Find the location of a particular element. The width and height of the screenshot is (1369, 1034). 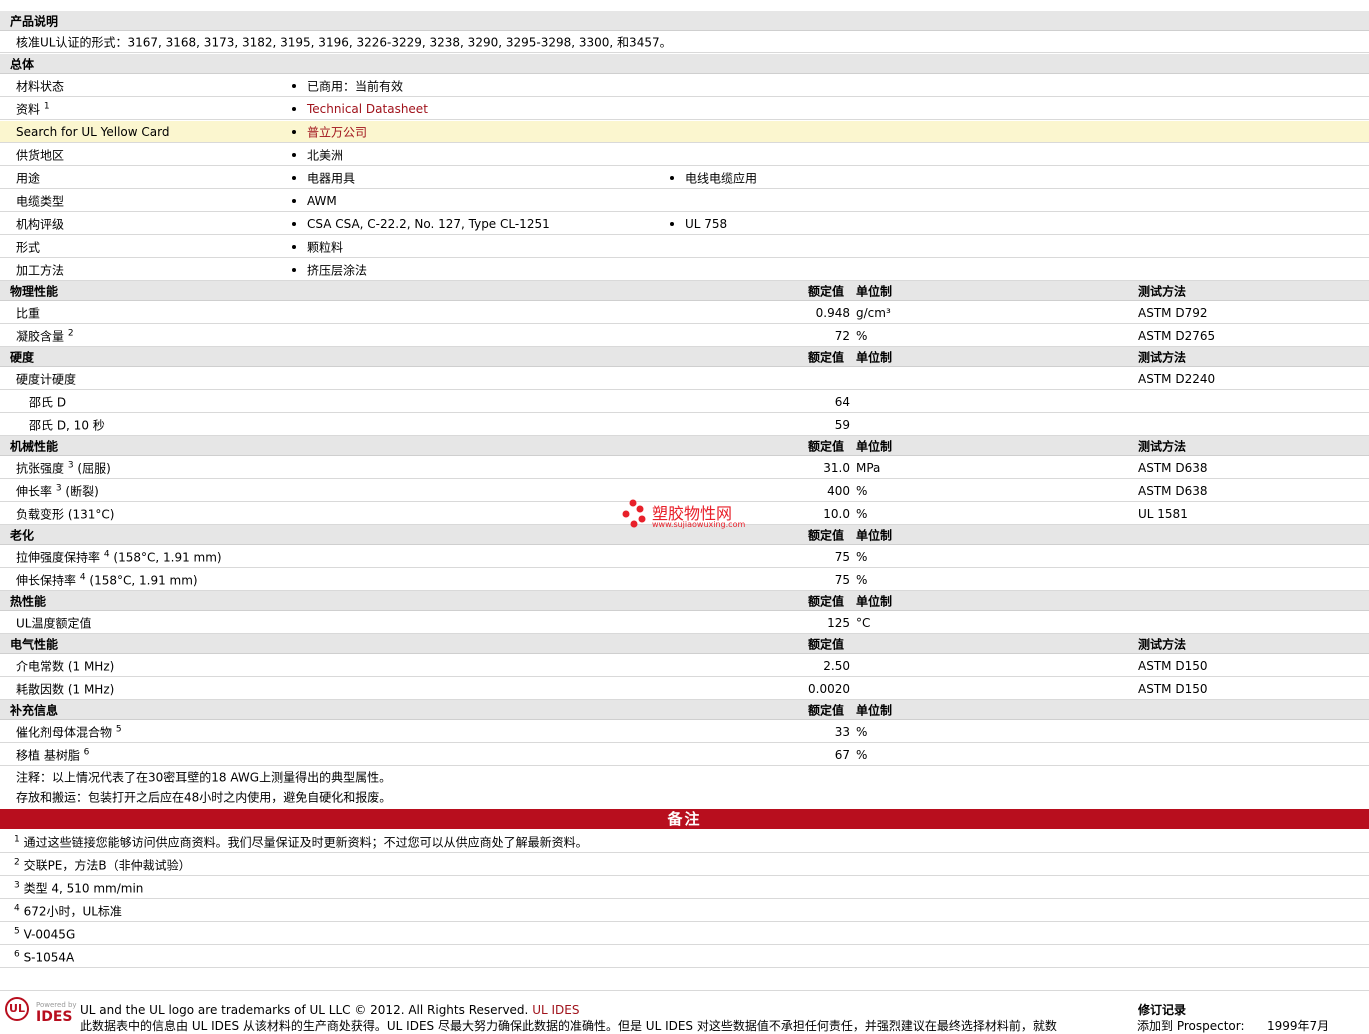

note-text: 存放和搬运：包装打开之后应在48小时之内使用，避免自硬化和报废。 is located at coordinates (204, 797).